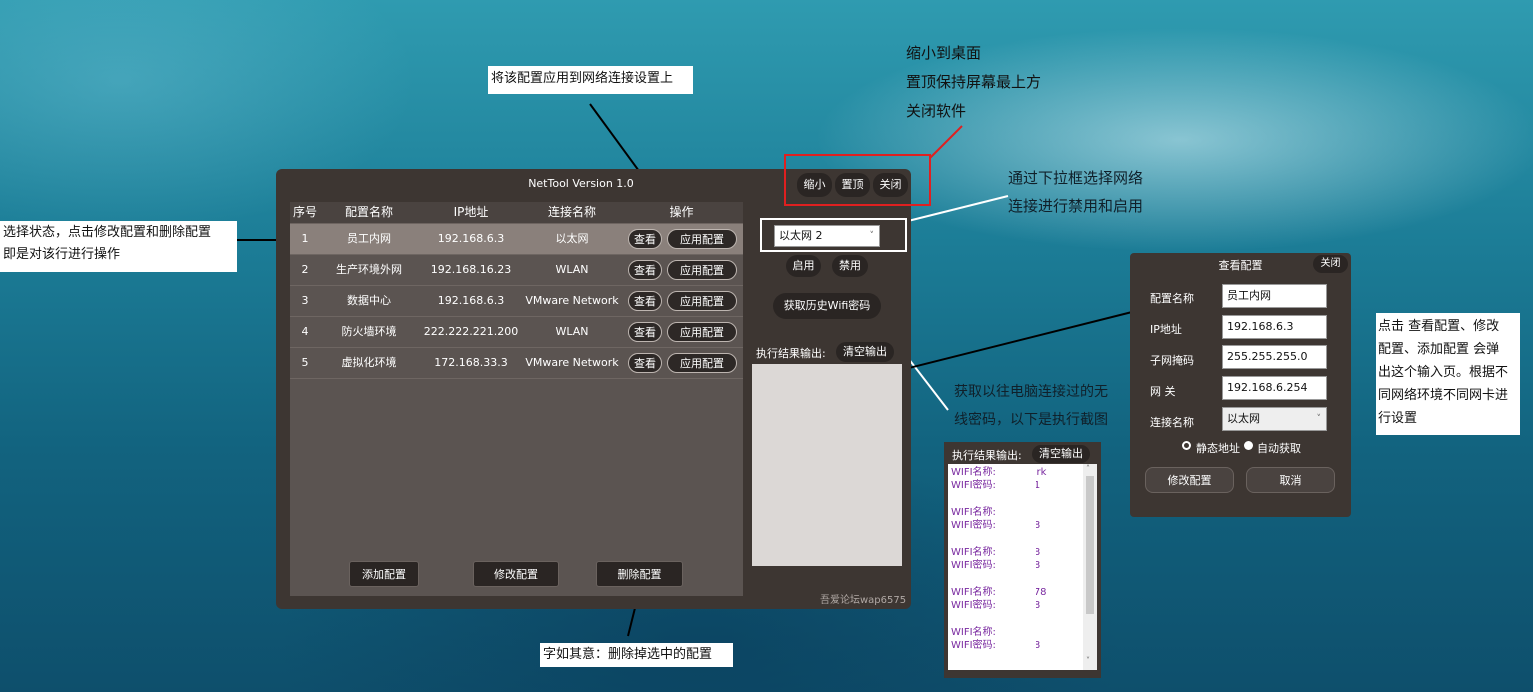  Describe the element at coordinates (1166, 329) in the screenshot. I see `ip-label: IP地址` at that location.